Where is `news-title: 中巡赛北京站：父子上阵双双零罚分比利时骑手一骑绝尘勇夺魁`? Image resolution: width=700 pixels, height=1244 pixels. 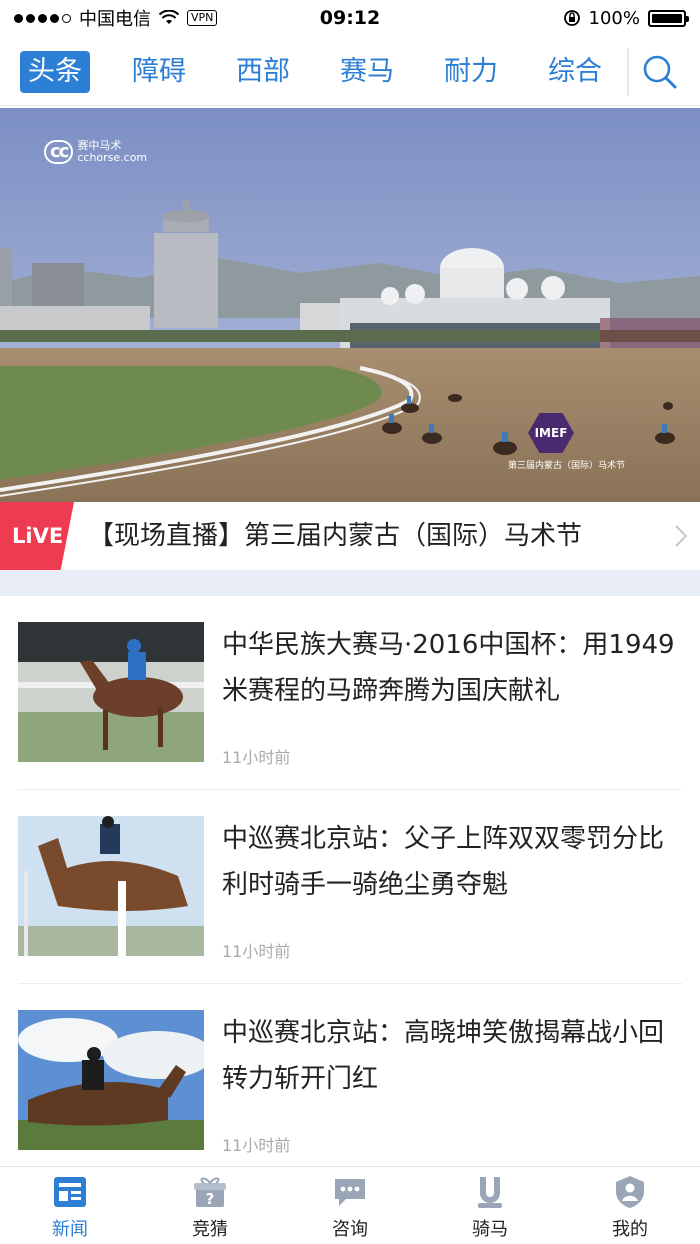 news-title: 中巡赛北京站：父子上阵双双零罚分比利时骑手一骑绝尘勇夺魁 is located at coordinates (443, 862).